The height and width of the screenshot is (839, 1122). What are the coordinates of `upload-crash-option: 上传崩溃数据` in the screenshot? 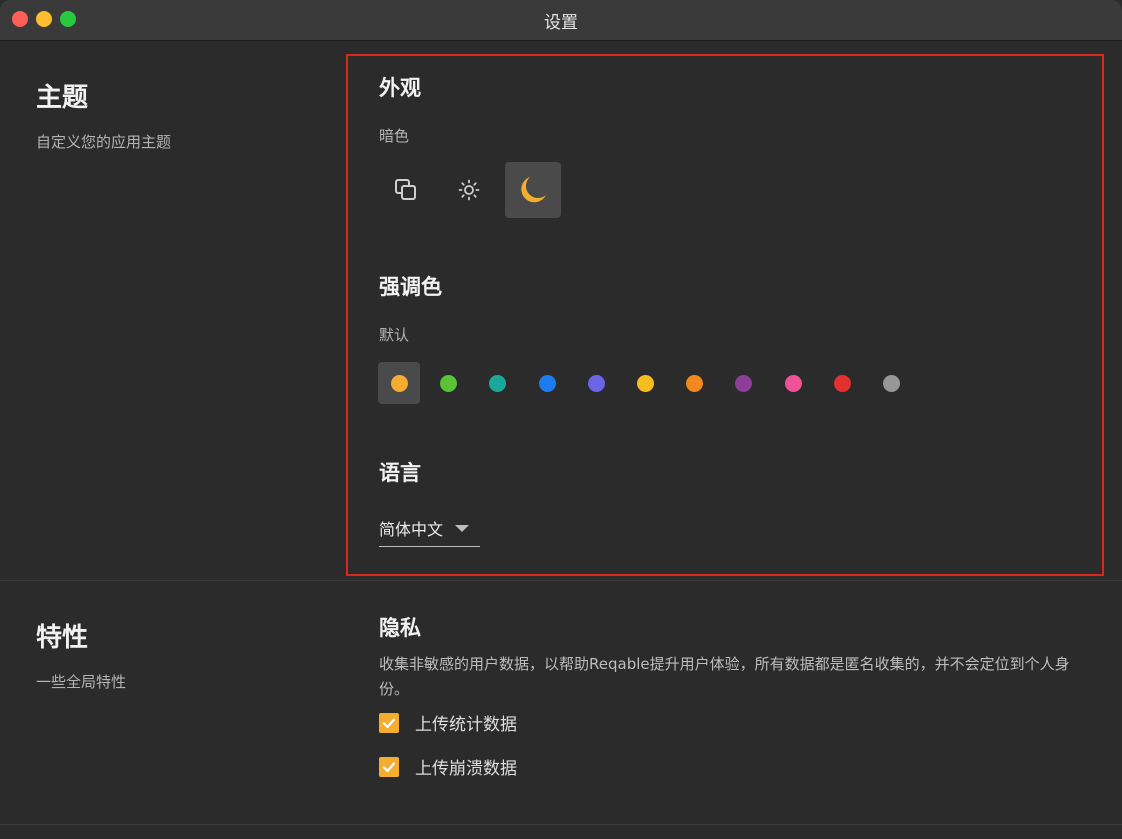 It's located at (448, 766).